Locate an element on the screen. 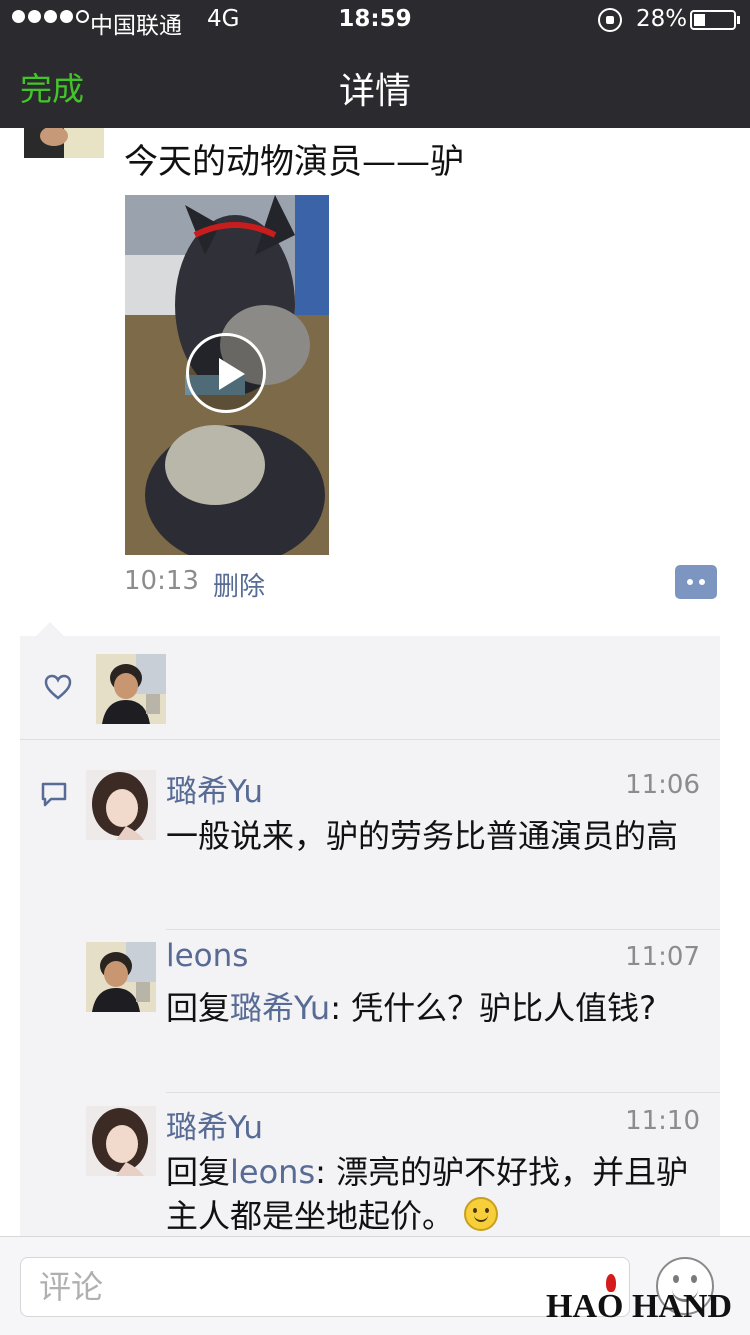  delete-link: 删除 is located at coordinates (239, 584).